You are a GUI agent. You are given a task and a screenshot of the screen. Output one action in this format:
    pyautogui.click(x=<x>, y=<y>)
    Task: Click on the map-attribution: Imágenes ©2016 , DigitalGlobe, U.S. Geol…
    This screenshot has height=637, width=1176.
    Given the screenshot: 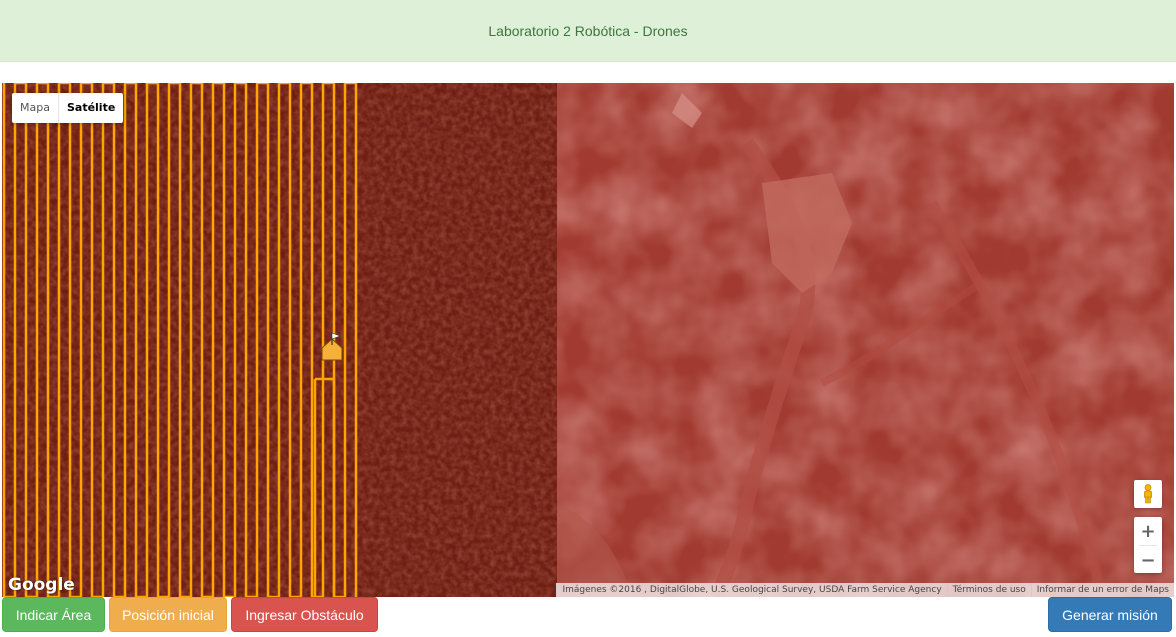 What is the action you would take?
    pyautogui.click(x=865, y=590)
    